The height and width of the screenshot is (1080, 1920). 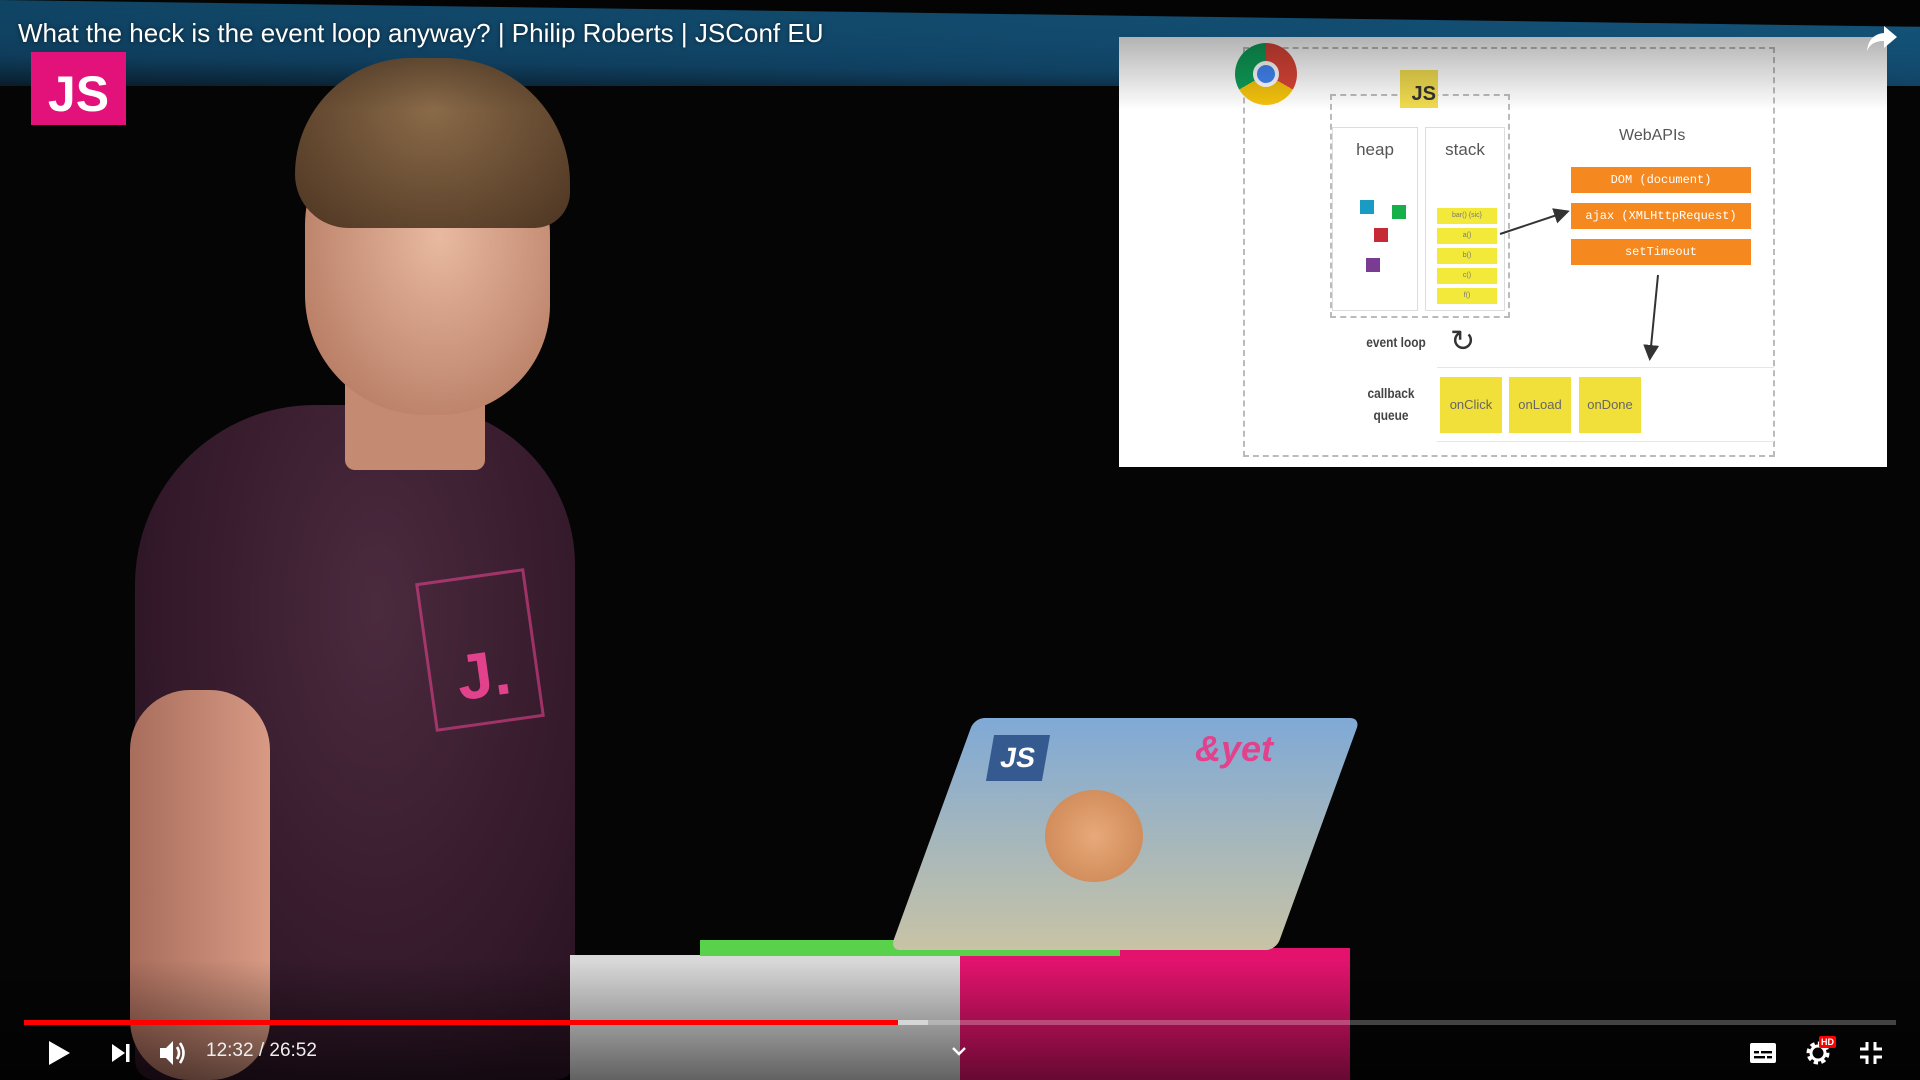 I want to click on duration: 26:52, so click(x=293, y=1050).